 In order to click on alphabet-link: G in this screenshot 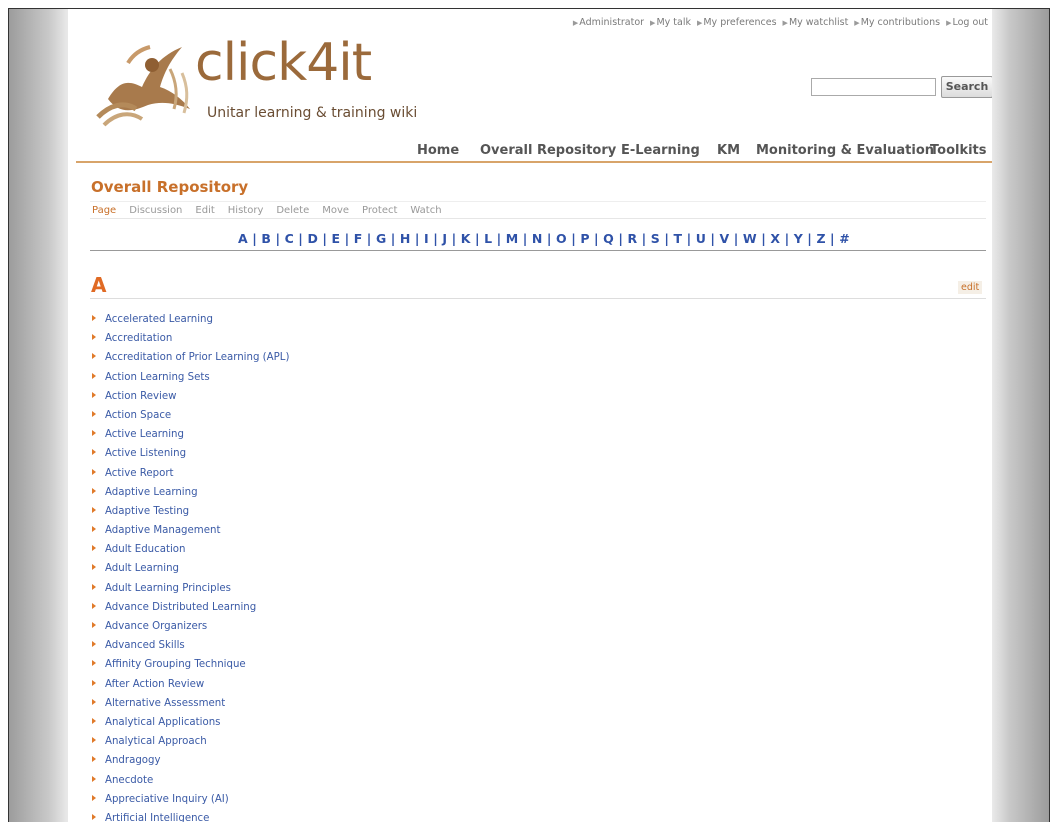, I will do `click(381, 238)`.